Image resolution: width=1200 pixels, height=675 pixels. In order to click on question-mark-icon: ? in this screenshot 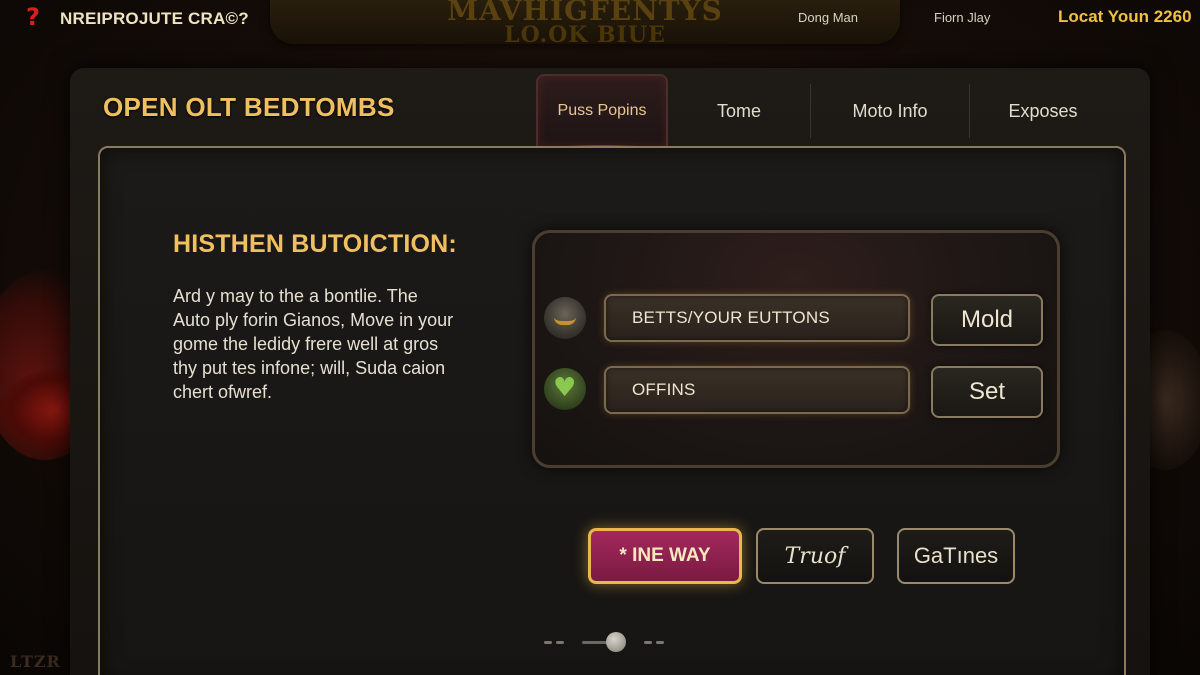, I will do `click(36, 17)`.